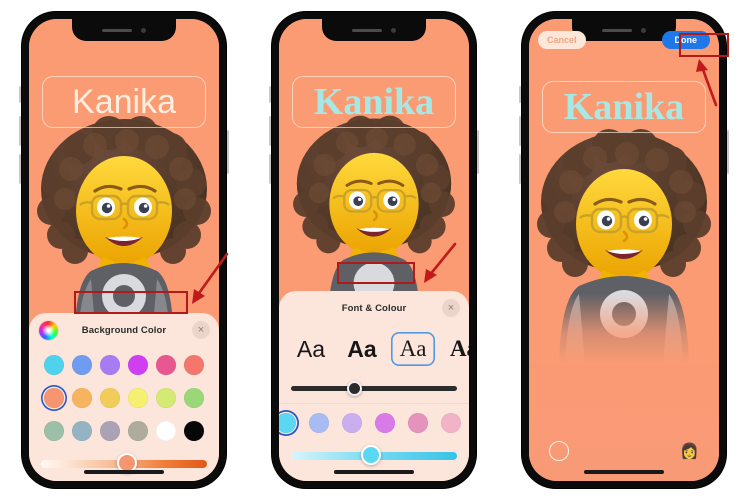 This screenshot has height=500, width=750. Describe the element at coordinates (455, 349) in the screenshot. I see `font-option-3: Aa` at that location.